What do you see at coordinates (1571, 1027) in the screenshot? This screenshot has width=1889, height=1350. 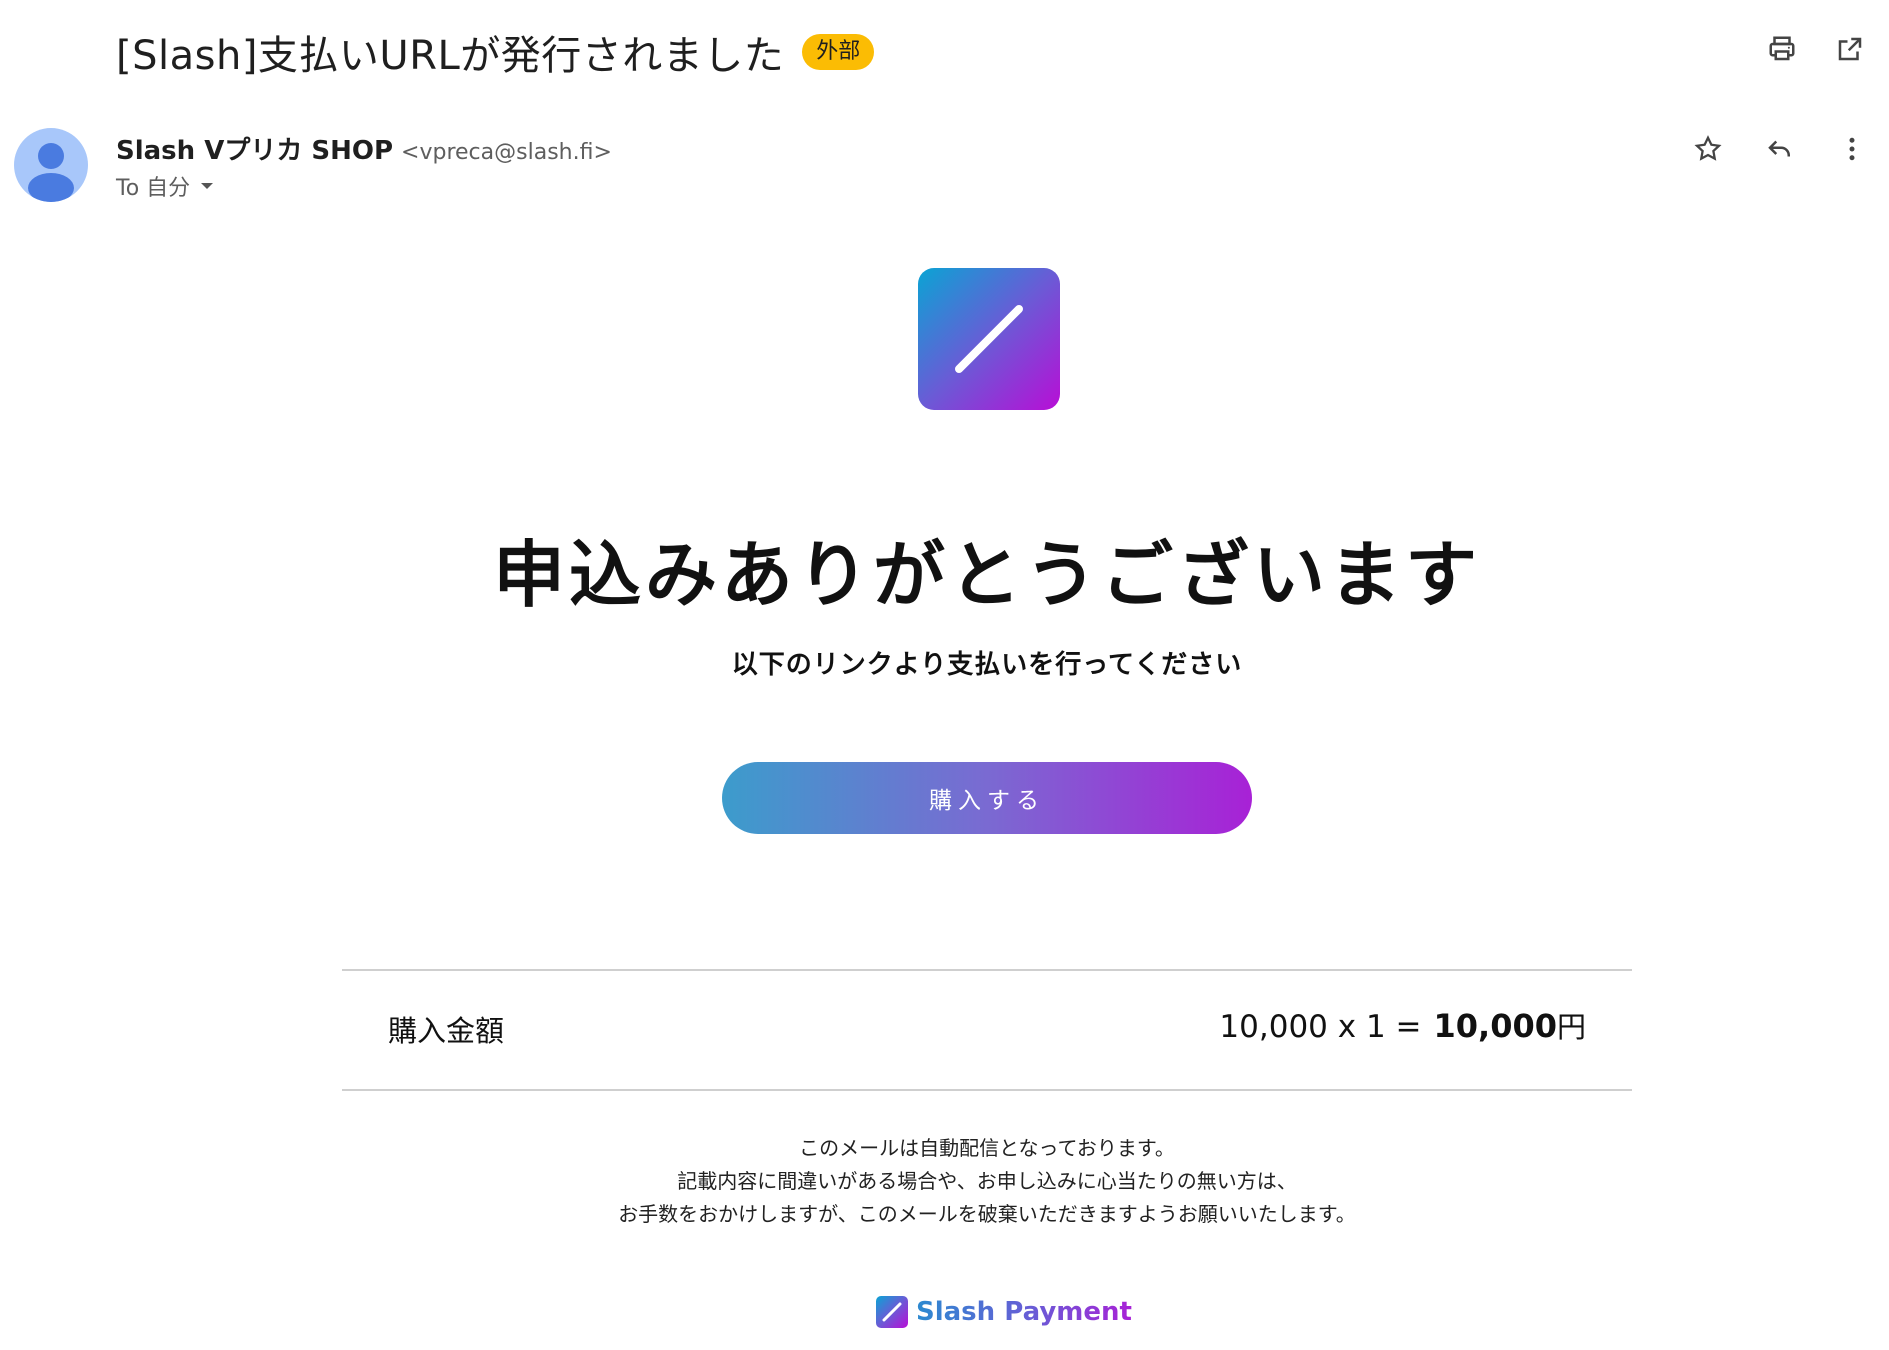 I see `amount-currency: 円` at bounding box center [1571, 1027].